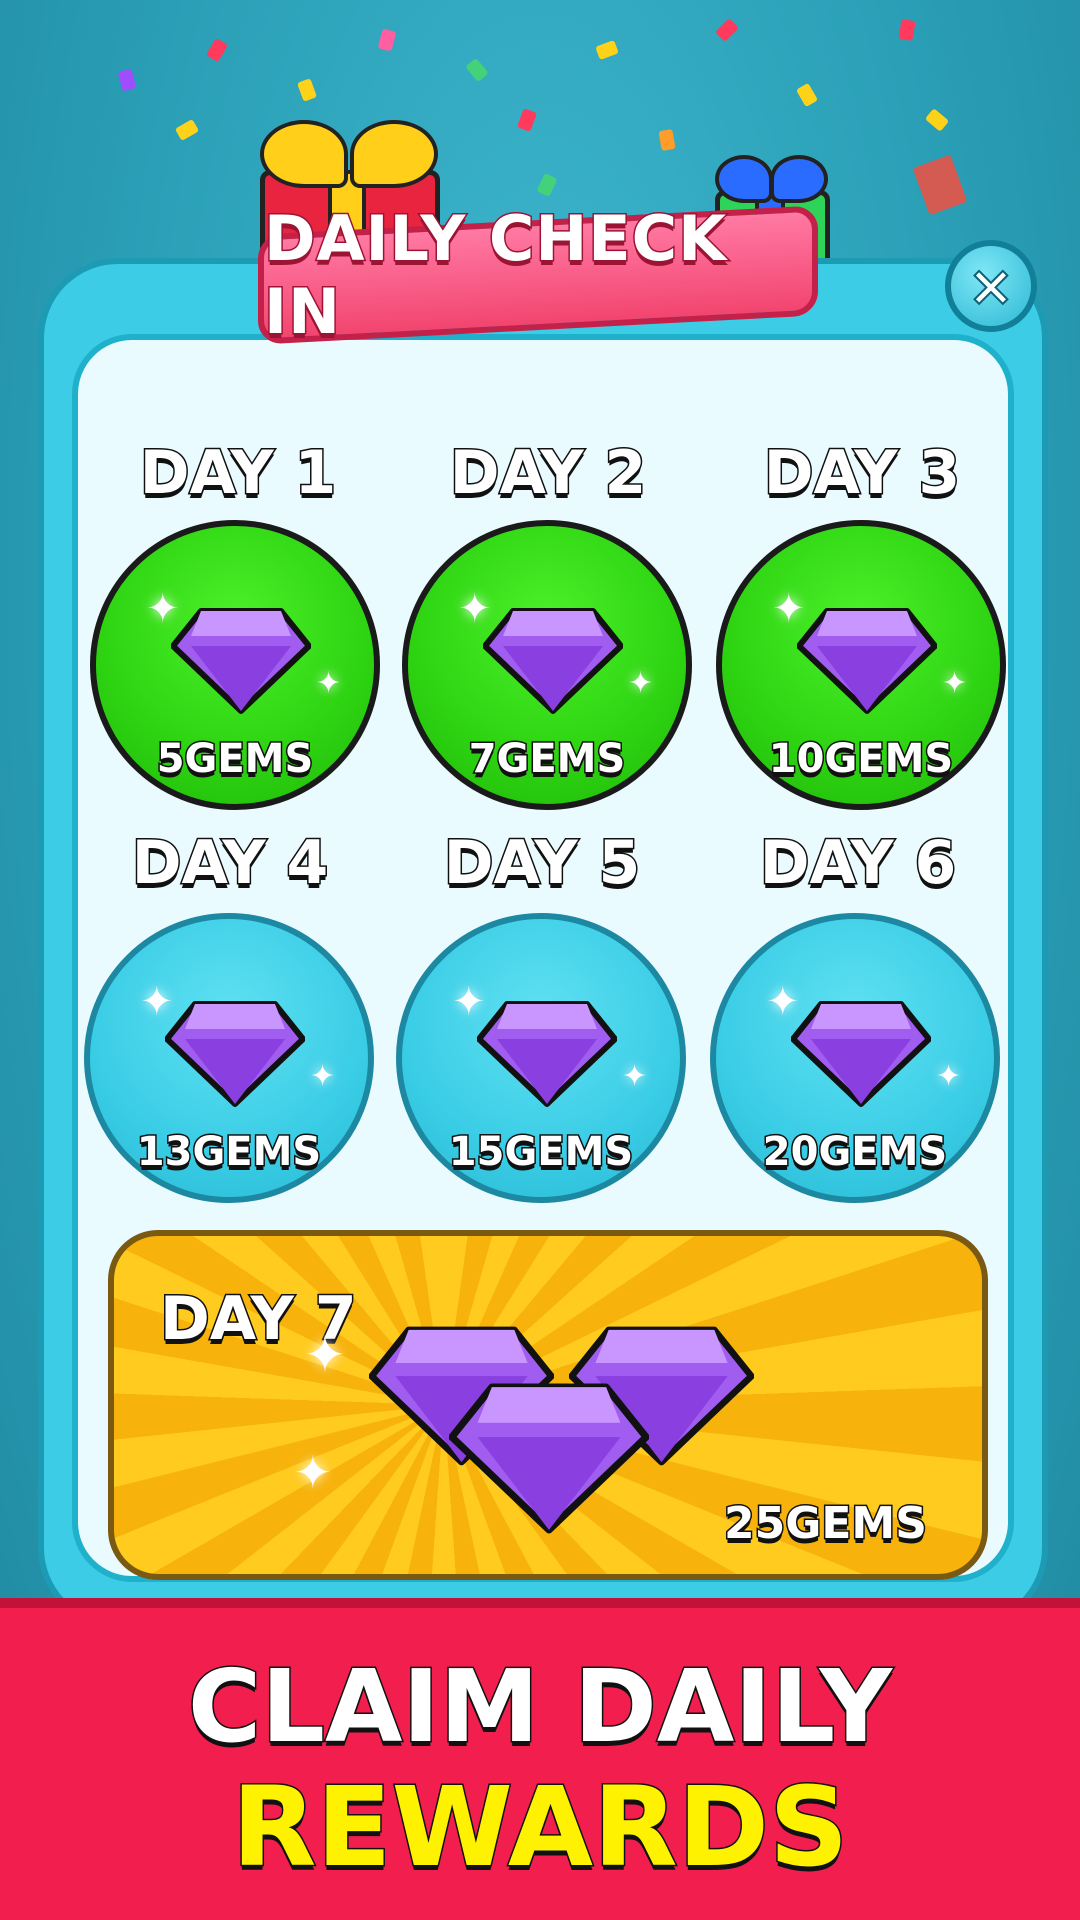  Describe the element at coordinates (548, 473) in the screenshot. I see `day-2-label: DAY 2` at that location.